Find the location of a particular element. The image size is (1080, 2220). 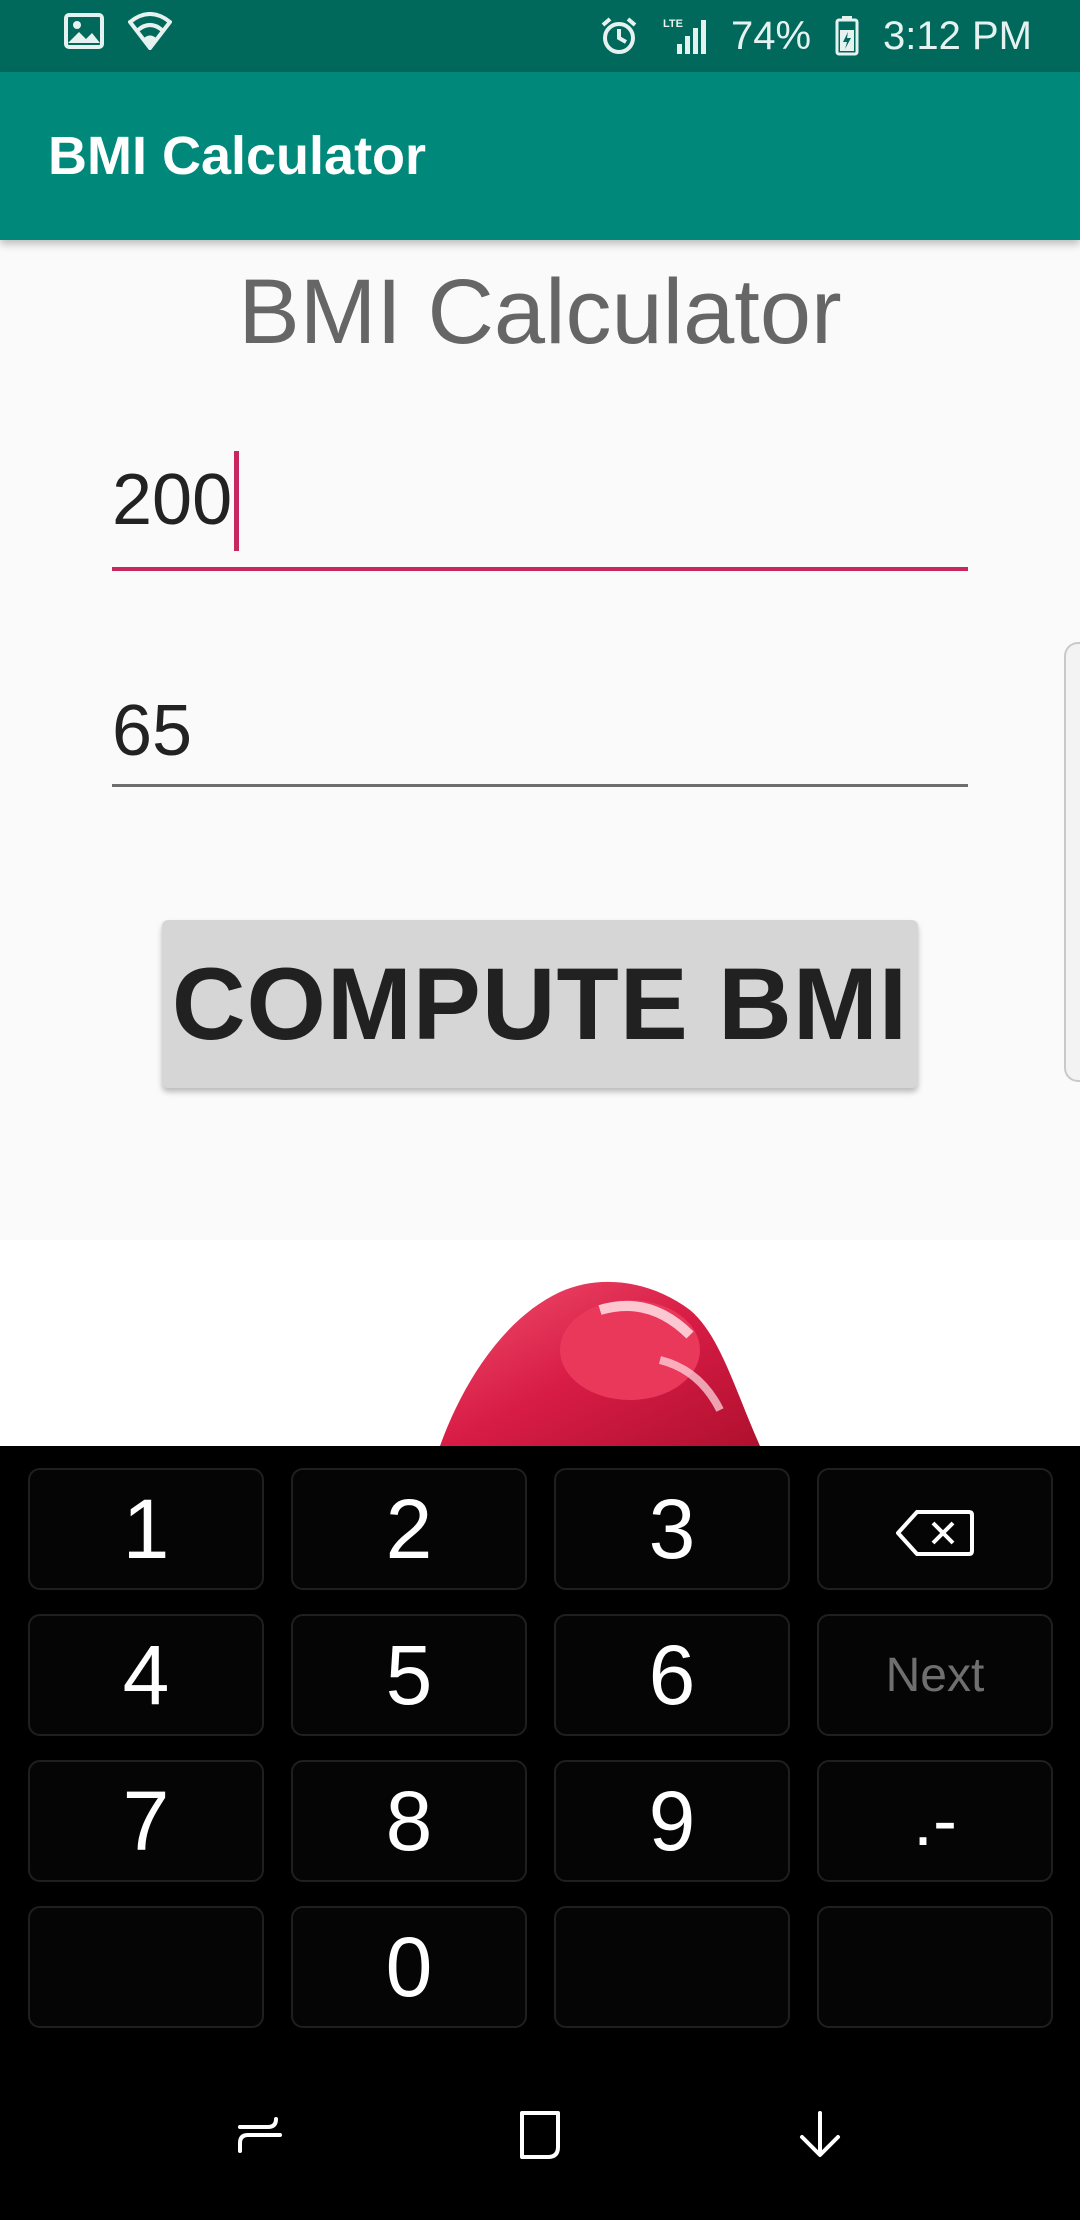

navigation-bar is located at coordinates (540, 2135).